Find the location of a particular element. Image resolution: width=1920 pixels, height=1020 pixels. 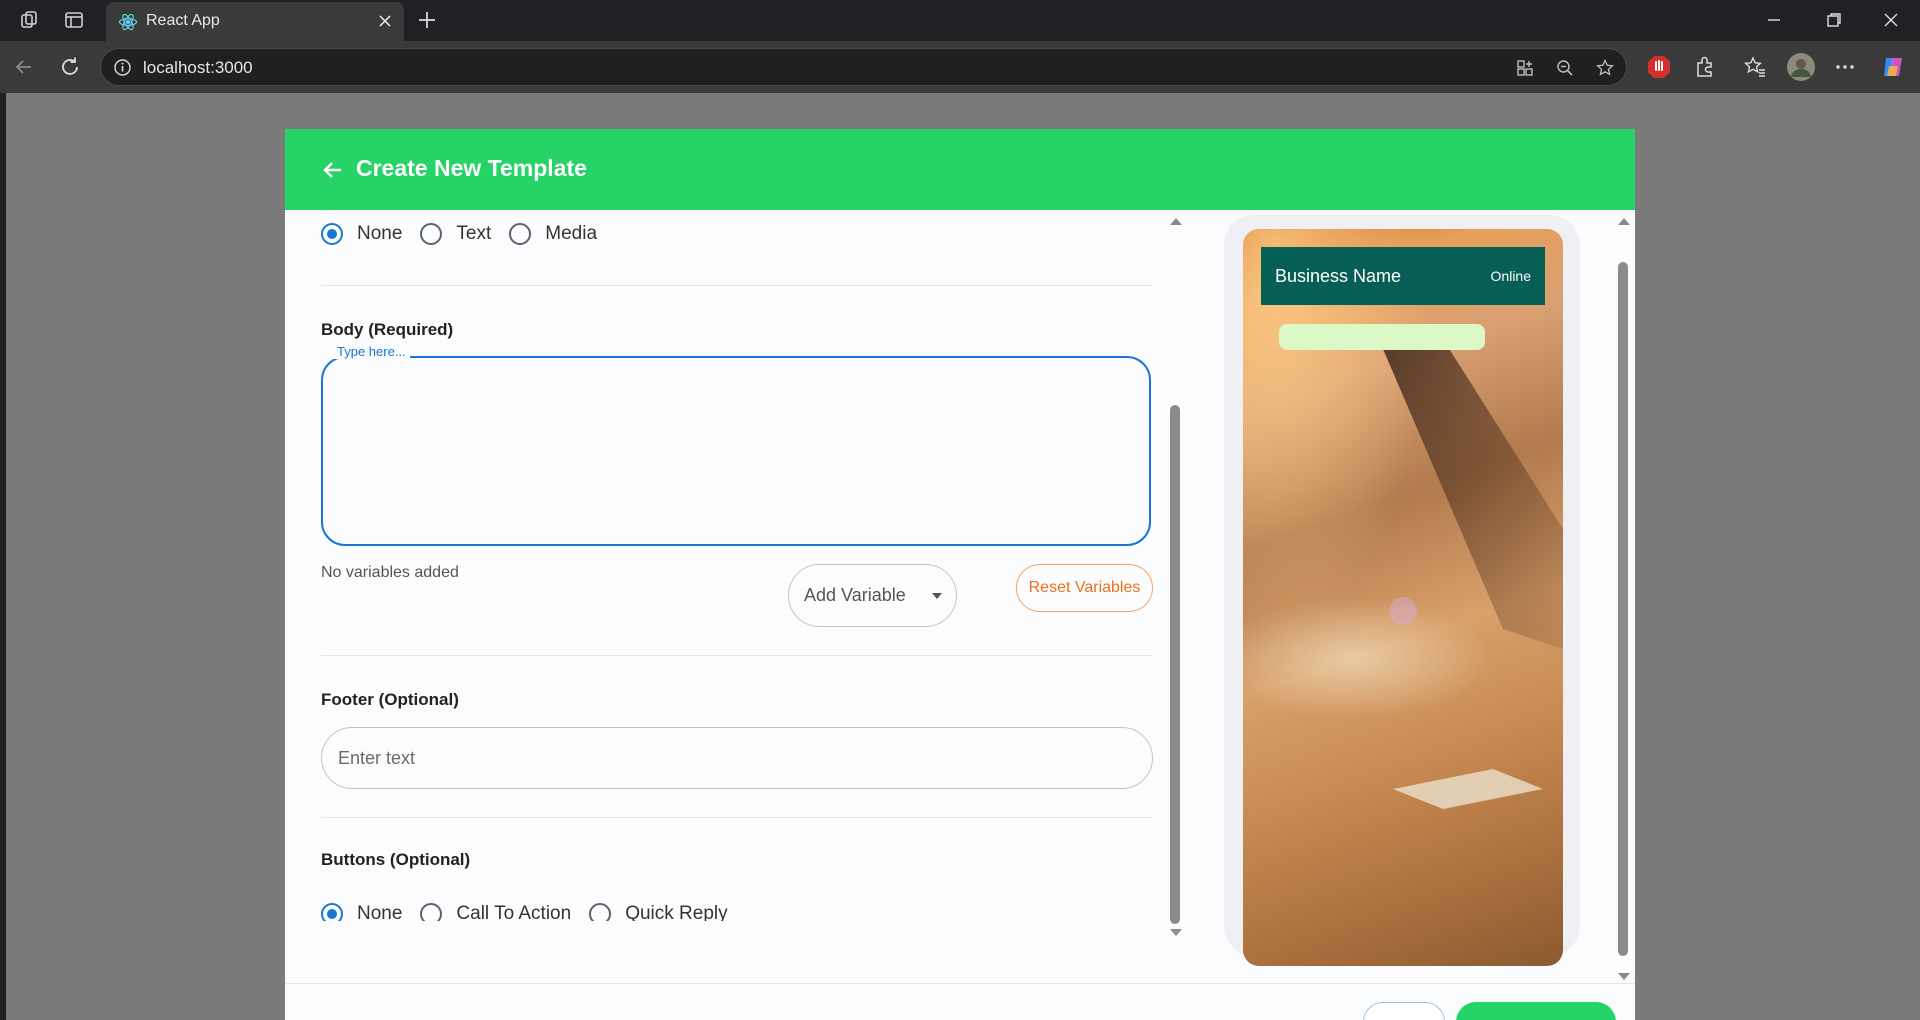

more-options-icon is located at coordinates (1845, 67).